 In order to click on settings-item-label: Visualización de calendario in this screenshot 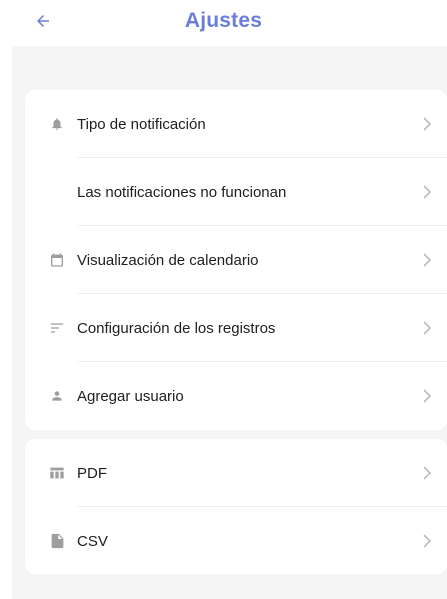, I will do `click(168, 260)`.